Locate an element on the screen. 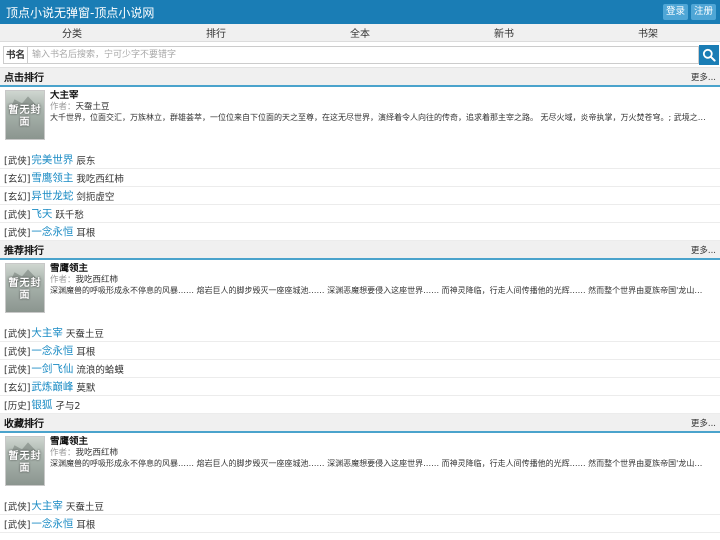  book-author: 我吃西红柿 is located at coordinates (100, 179).